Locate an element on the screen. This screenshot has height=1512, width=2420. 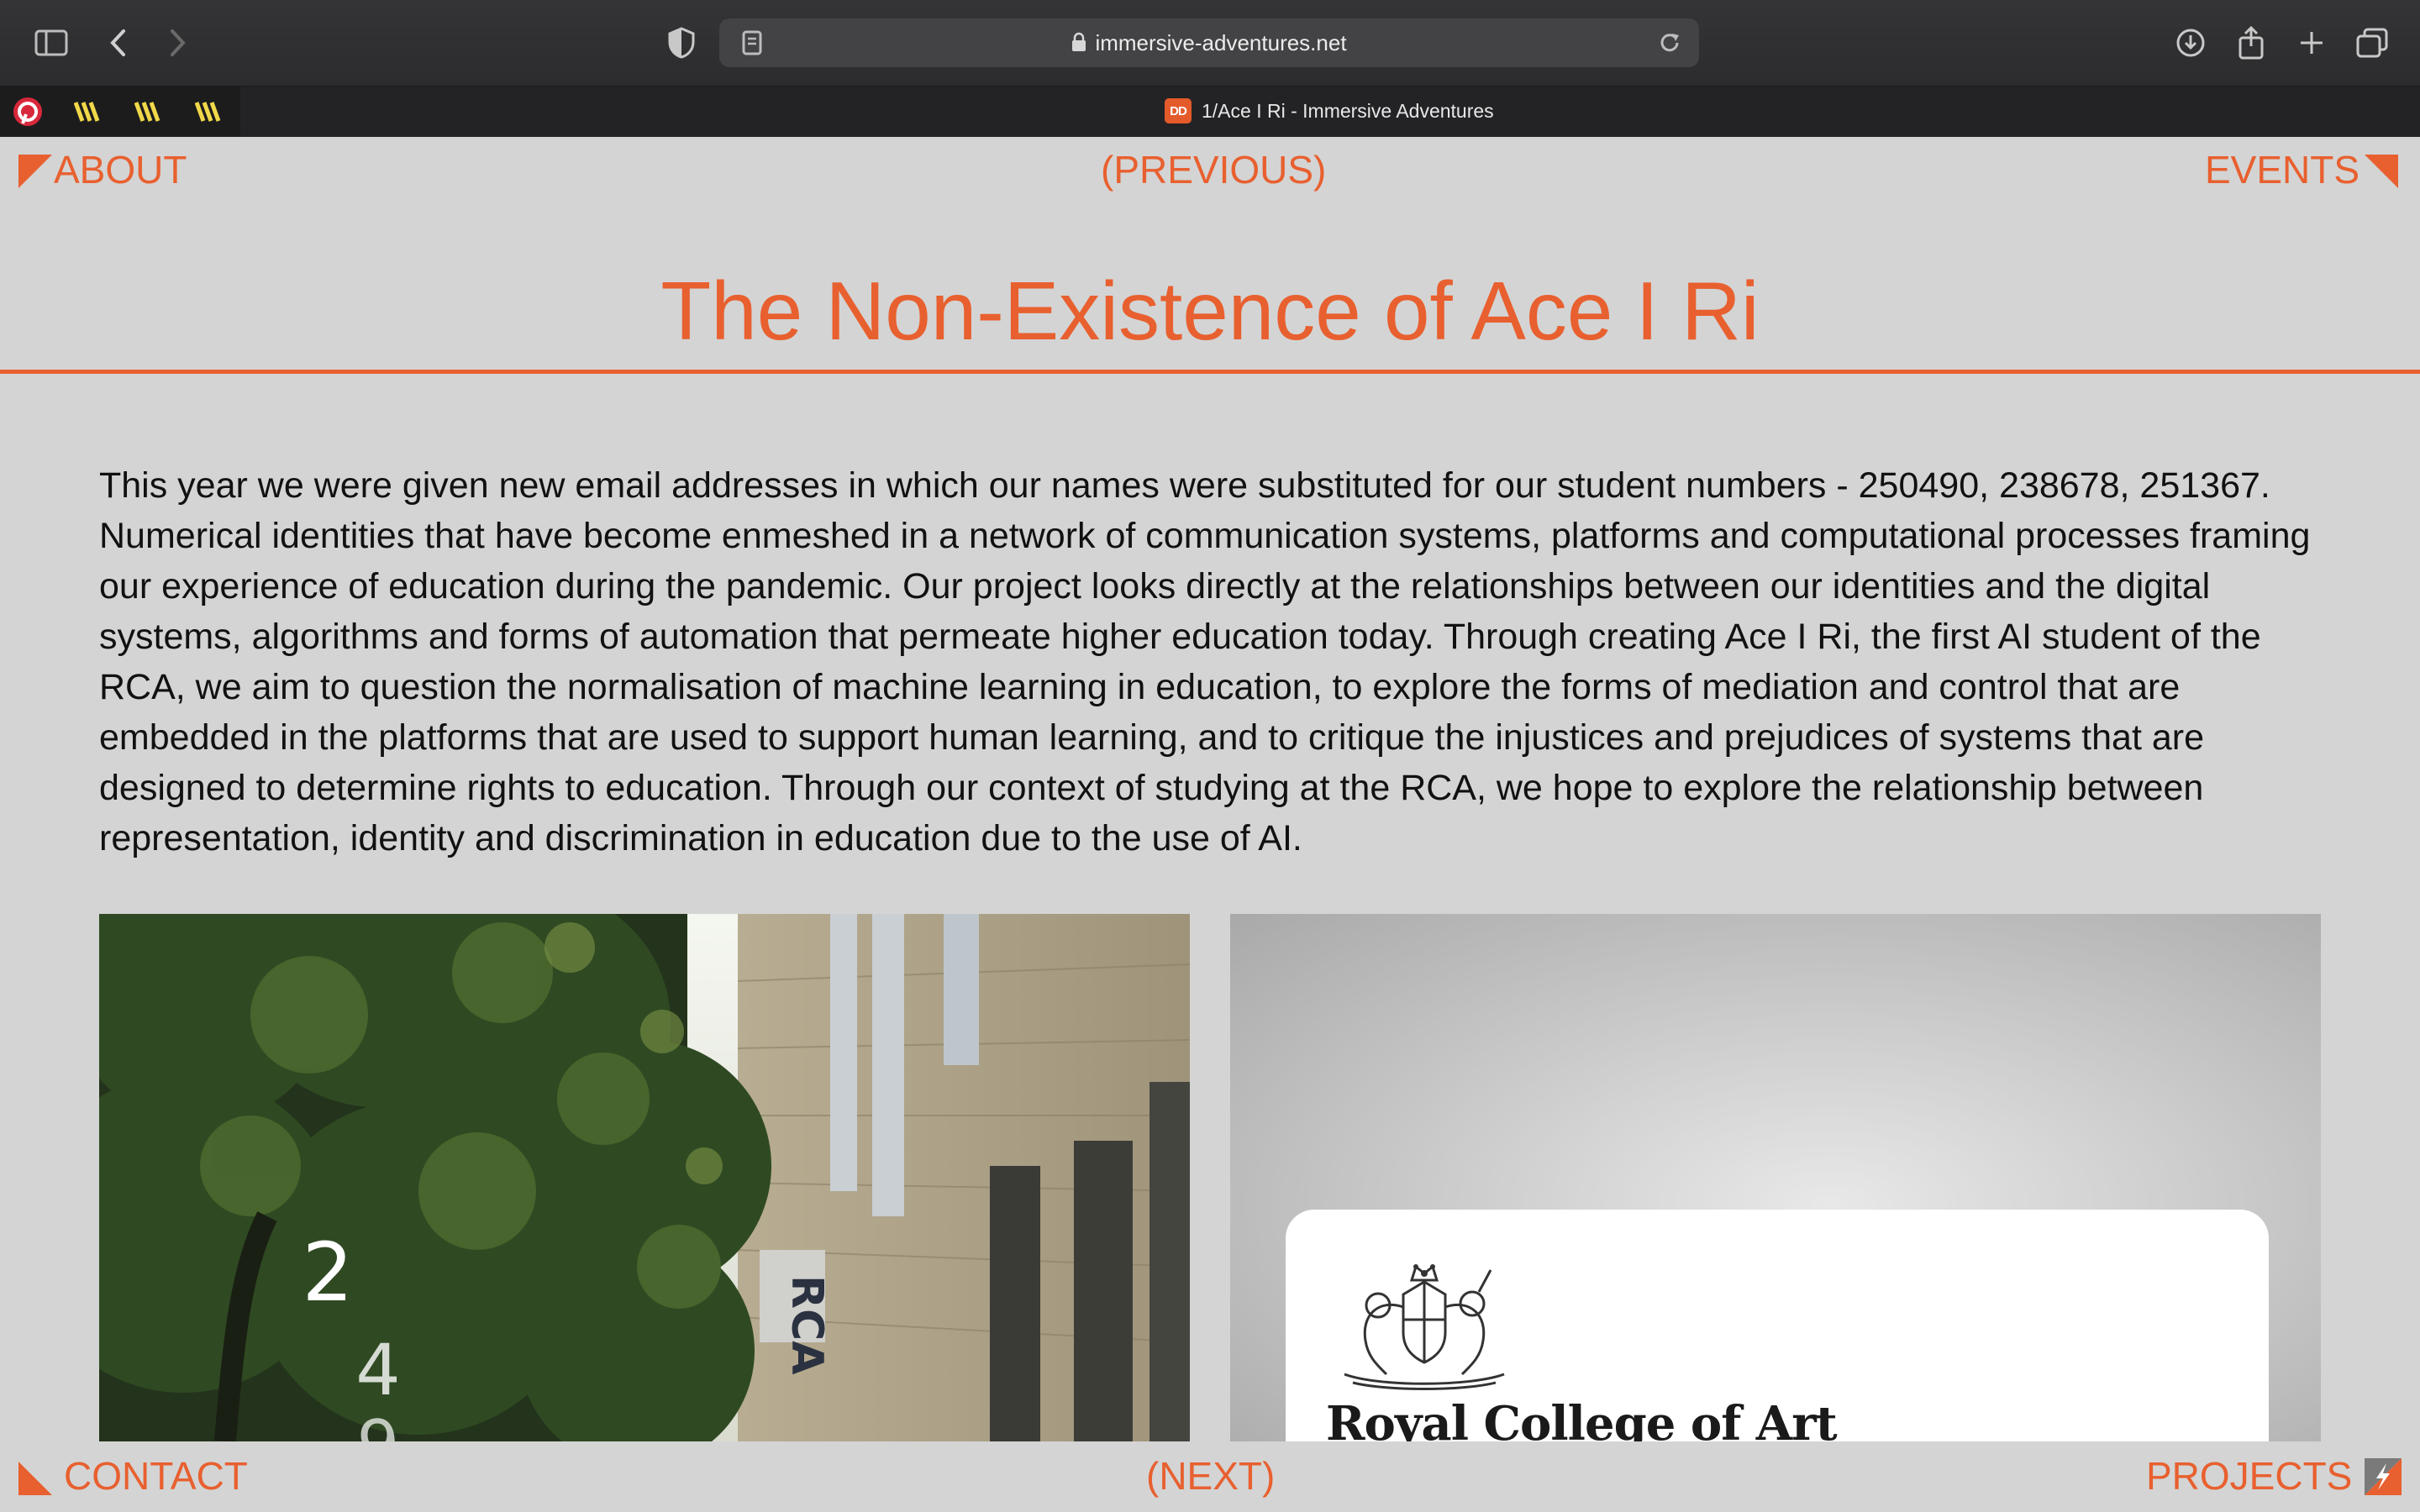
url-text: immersive-adventures.net is located at coordinates (1209, 42).